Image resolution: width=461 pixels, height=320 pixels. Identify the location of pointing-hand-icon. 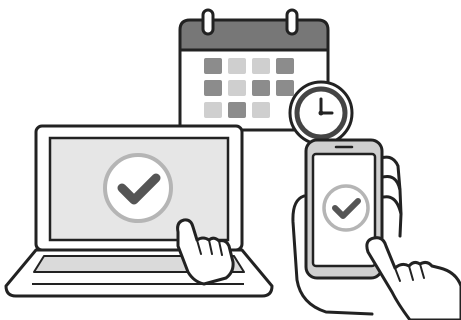
(413, 278).